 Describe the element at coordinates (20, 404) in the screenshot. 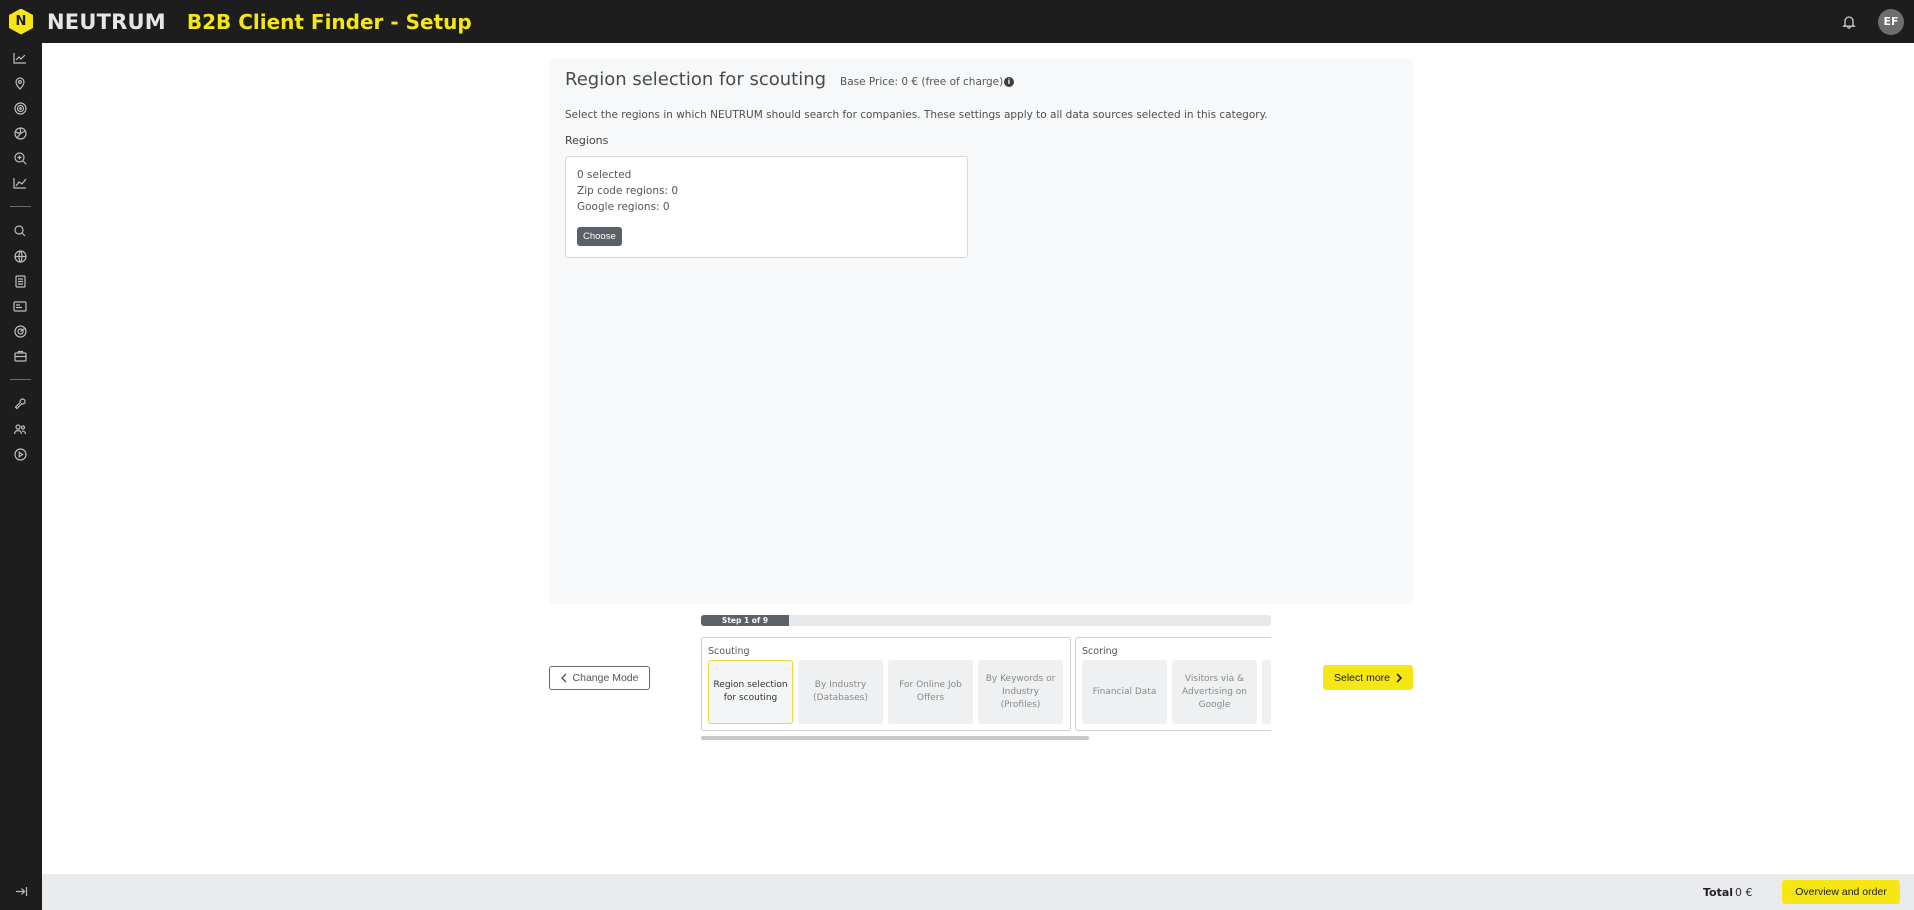

I see `wrench-icon` at that location.